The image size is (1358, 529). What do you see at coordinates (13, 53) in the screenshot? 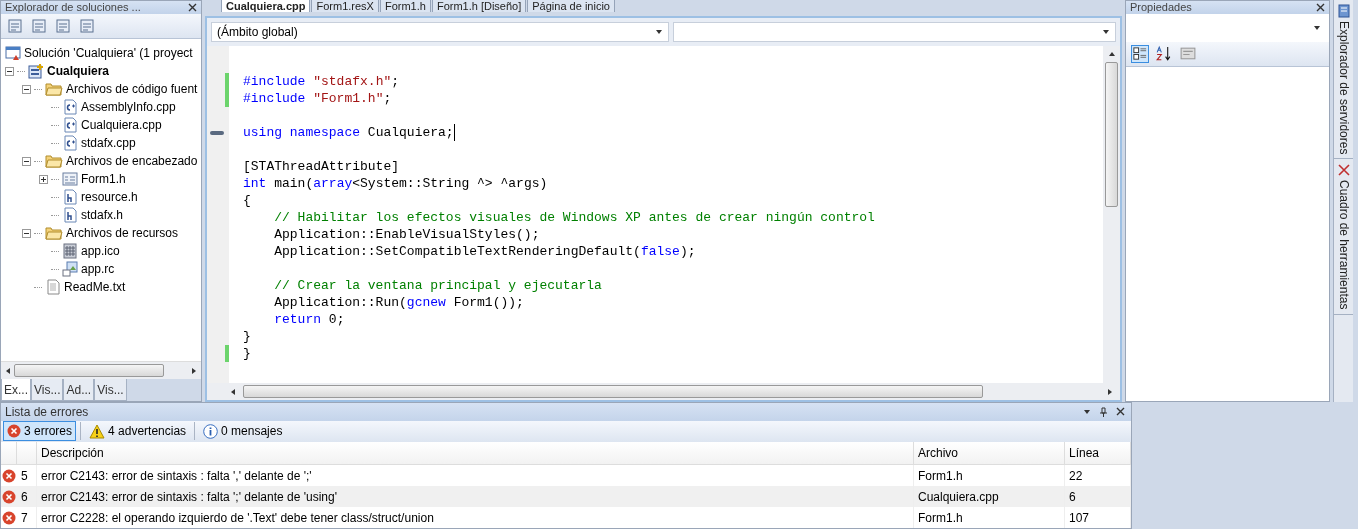
I see `solution-icon` at bounding box center [13, 53].